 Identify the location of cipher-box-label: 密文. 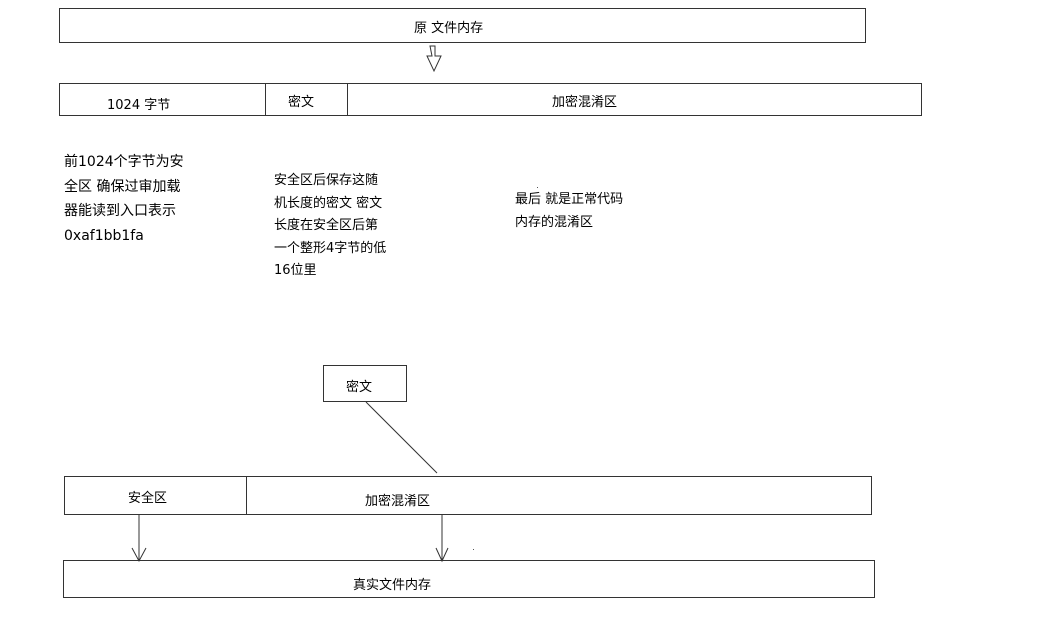
(359, 387).